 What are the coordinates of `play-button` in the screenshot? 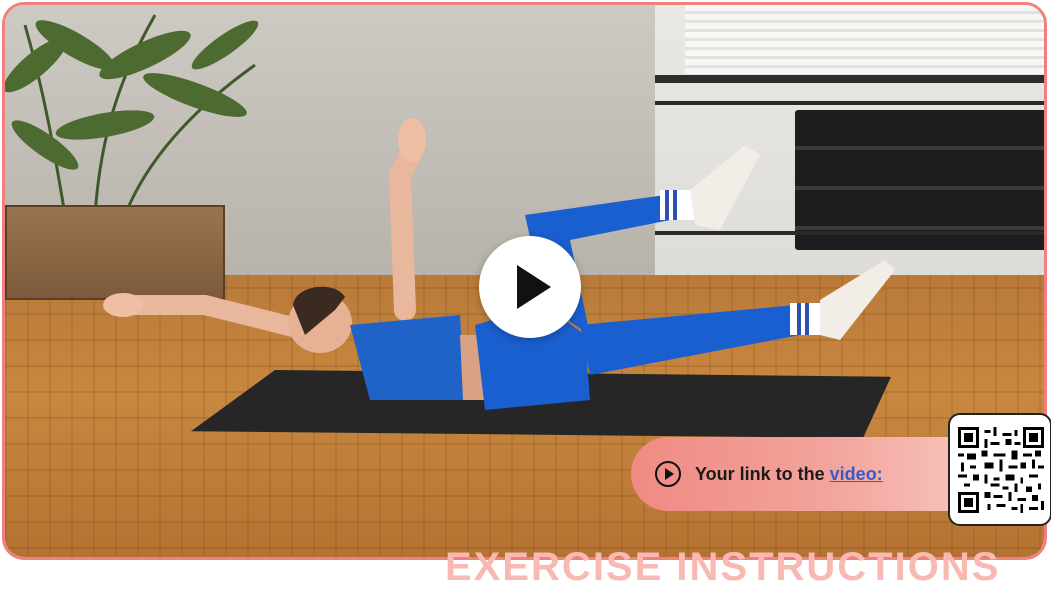 It's located at (530, 287).